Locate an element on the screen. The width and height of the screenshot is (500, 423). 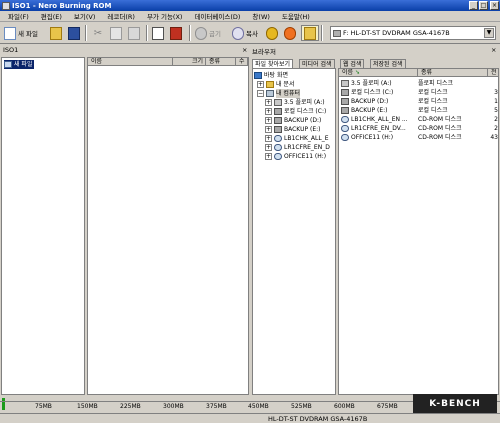
scale-tick-label: 300MB is located at coordinates (173, 406).